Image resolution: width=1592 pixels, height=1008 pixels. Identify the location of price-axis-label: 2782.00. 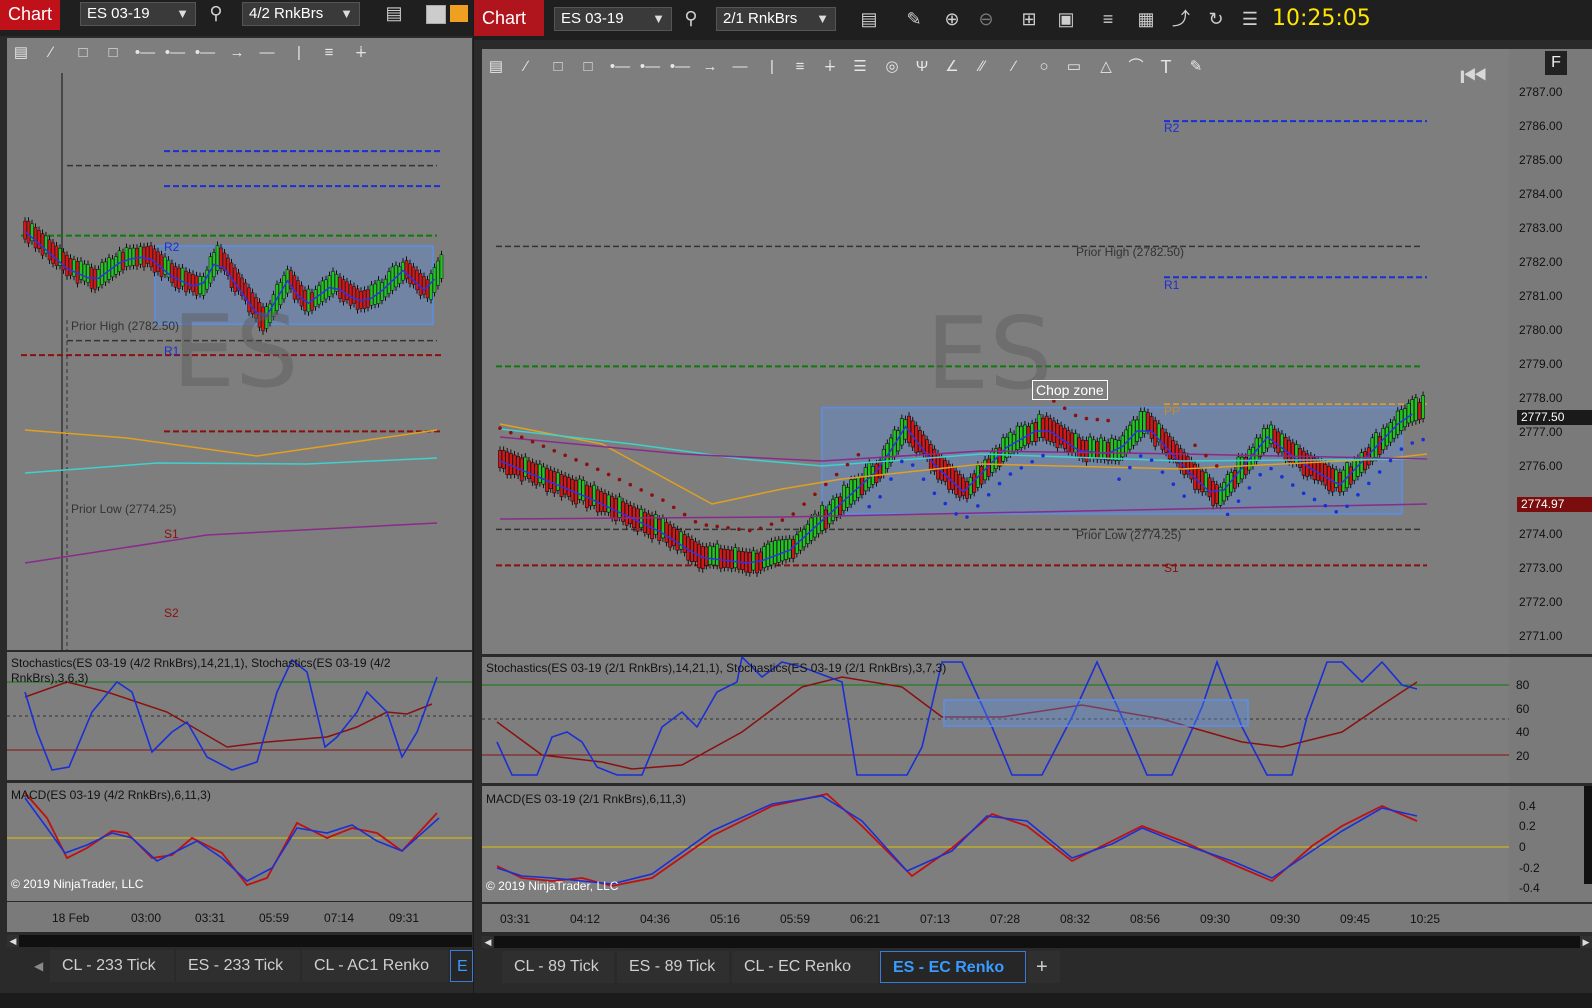
(1541, 262).